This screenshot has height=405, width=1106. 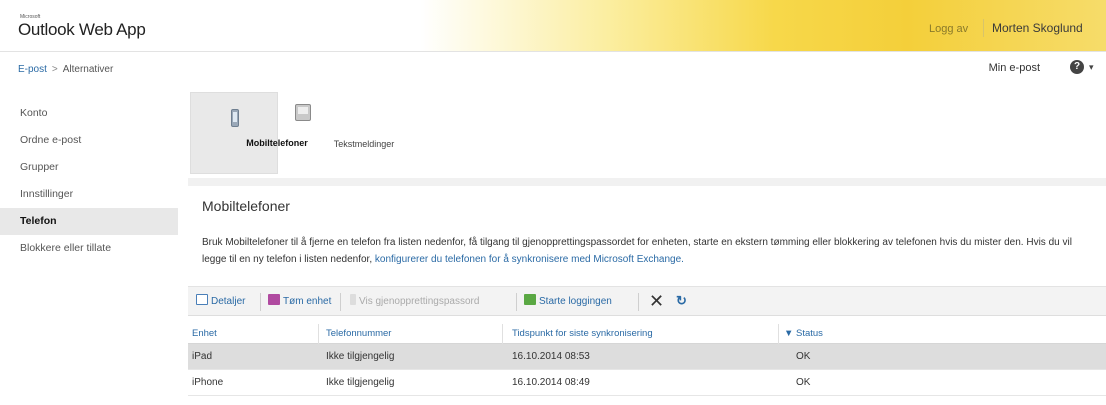 I want to click on wipe-device-button: Tøm enhet, so click(x=299, y=302).